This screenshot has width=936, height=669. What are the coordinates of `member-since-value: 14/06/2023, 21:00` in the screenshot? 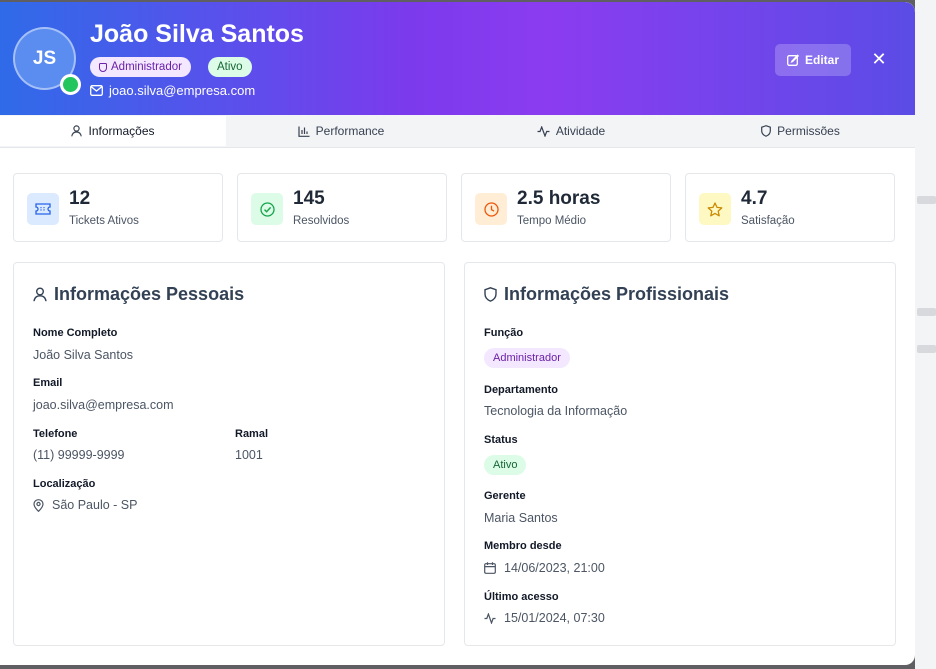 It's located at (544, 568).